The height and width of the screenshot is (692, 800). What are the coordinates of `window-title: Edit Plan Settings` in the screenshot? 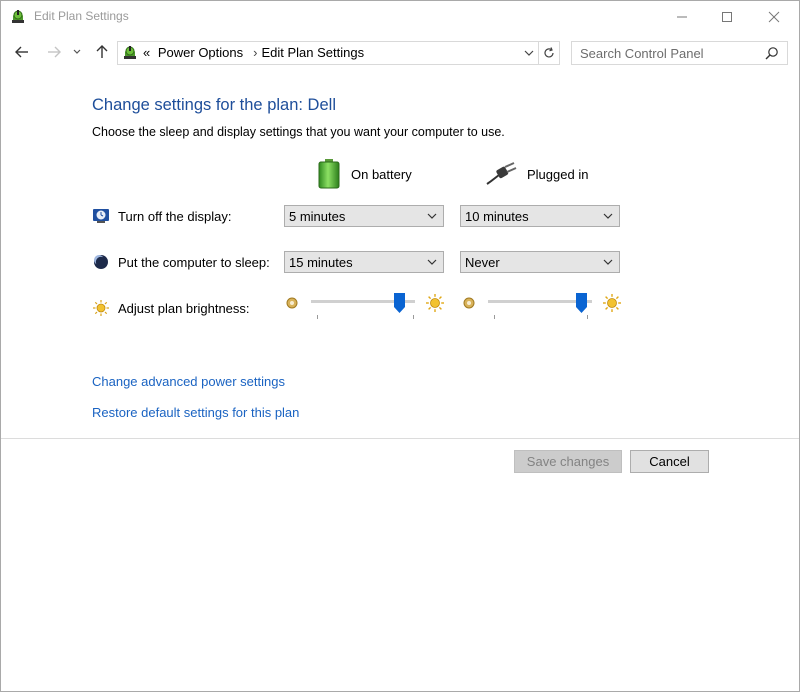 It's located at (81, 16).